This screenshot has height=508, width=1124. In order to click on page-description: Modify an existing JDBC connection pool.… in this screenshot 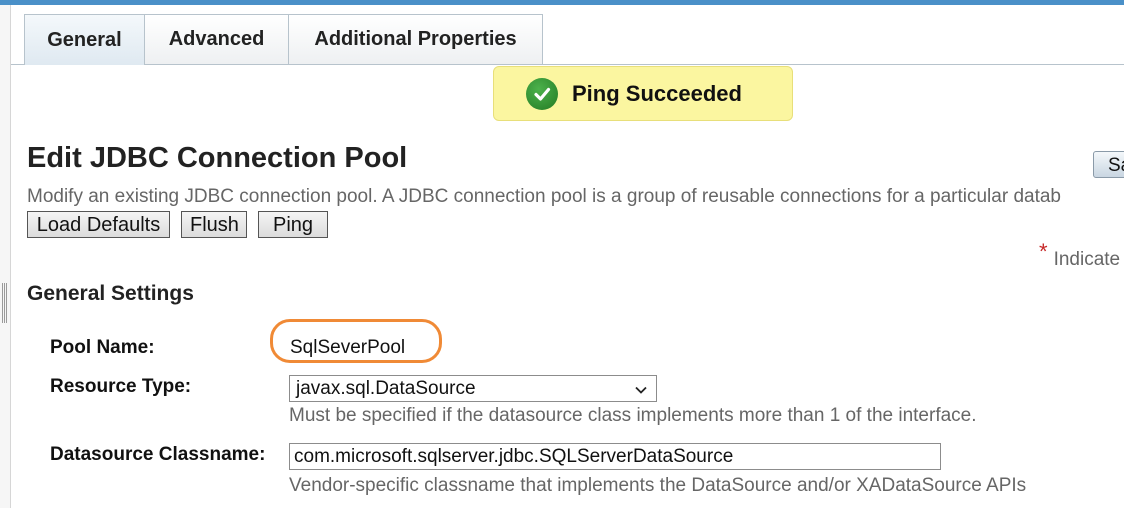, I will do `click(544, 196)`.